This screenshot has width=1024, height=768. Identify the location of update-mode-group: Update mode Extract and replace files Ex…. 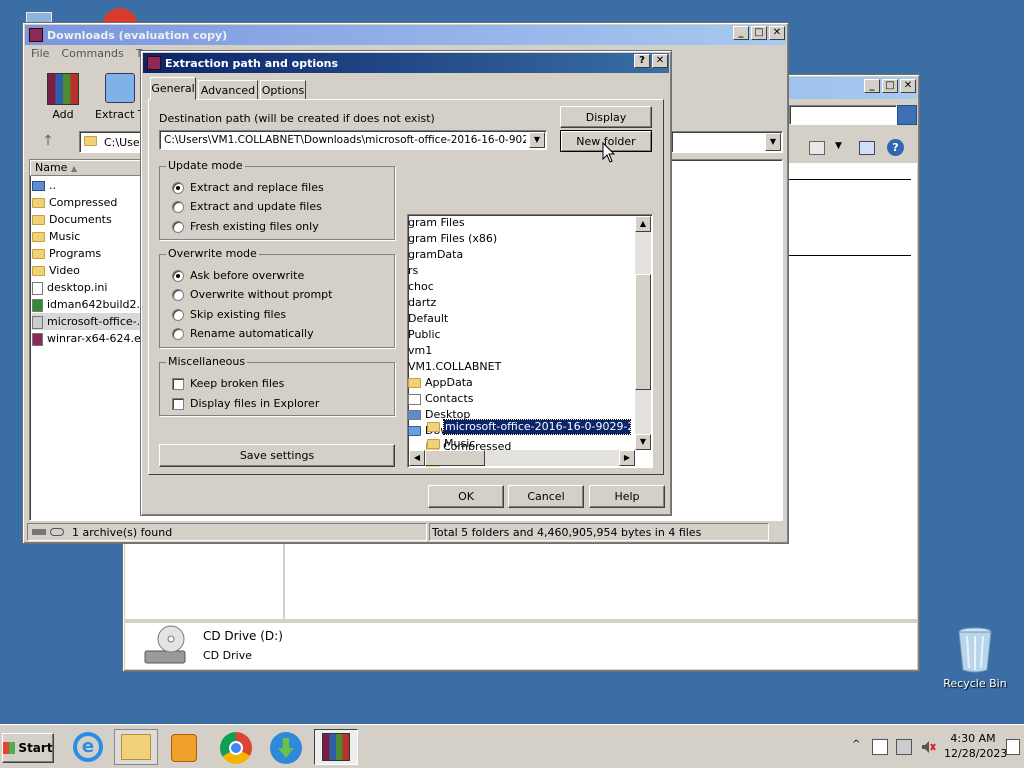
(277, 199).